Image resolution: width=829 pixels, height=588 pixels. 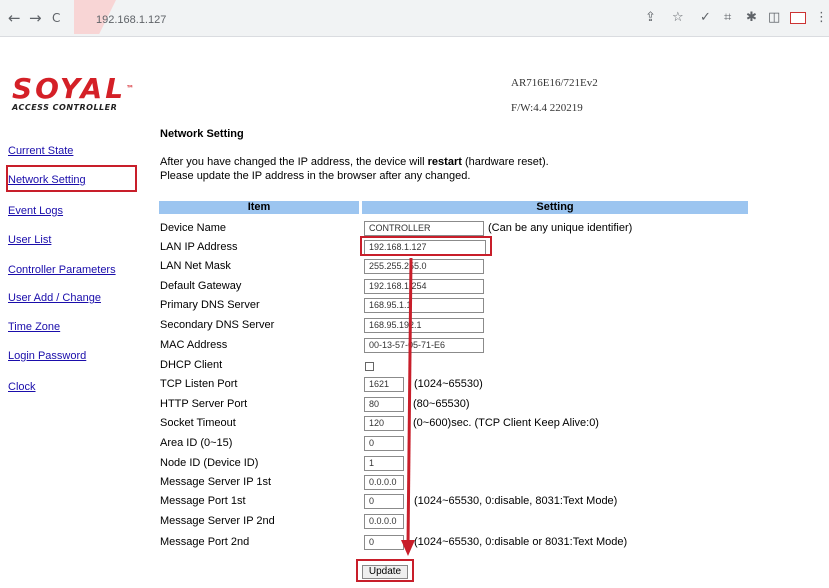 I want to click on arrow-shaft, so click(x=409, y=402).